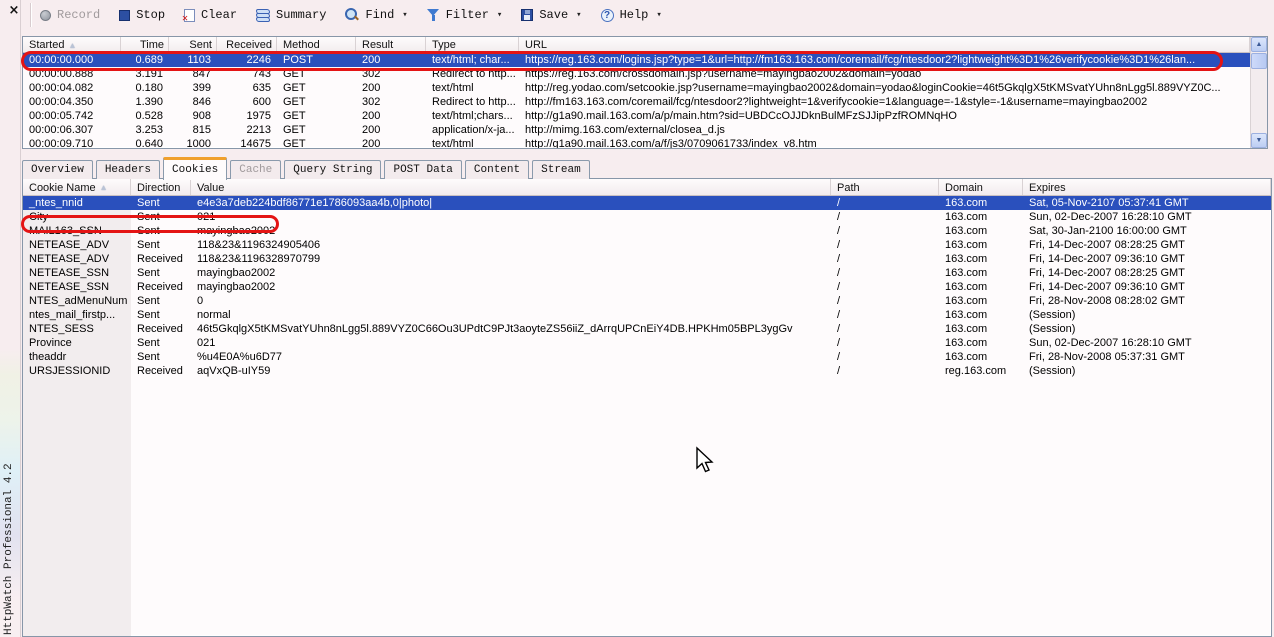 This screenshot has width=1274, height=637. What do you see at coordinates (200, 301) in the screenshot?
I see `cookie-cell-value: 0` at bounding box center [200, 301].